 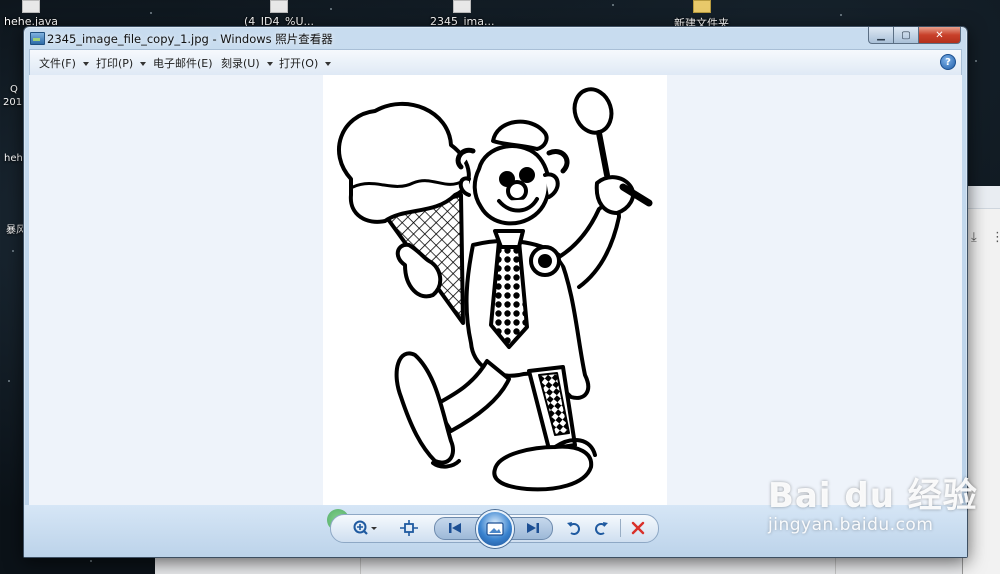 I want to click on caption-buttons: ▁ ▢ ✕, so click(x=914, y=35).